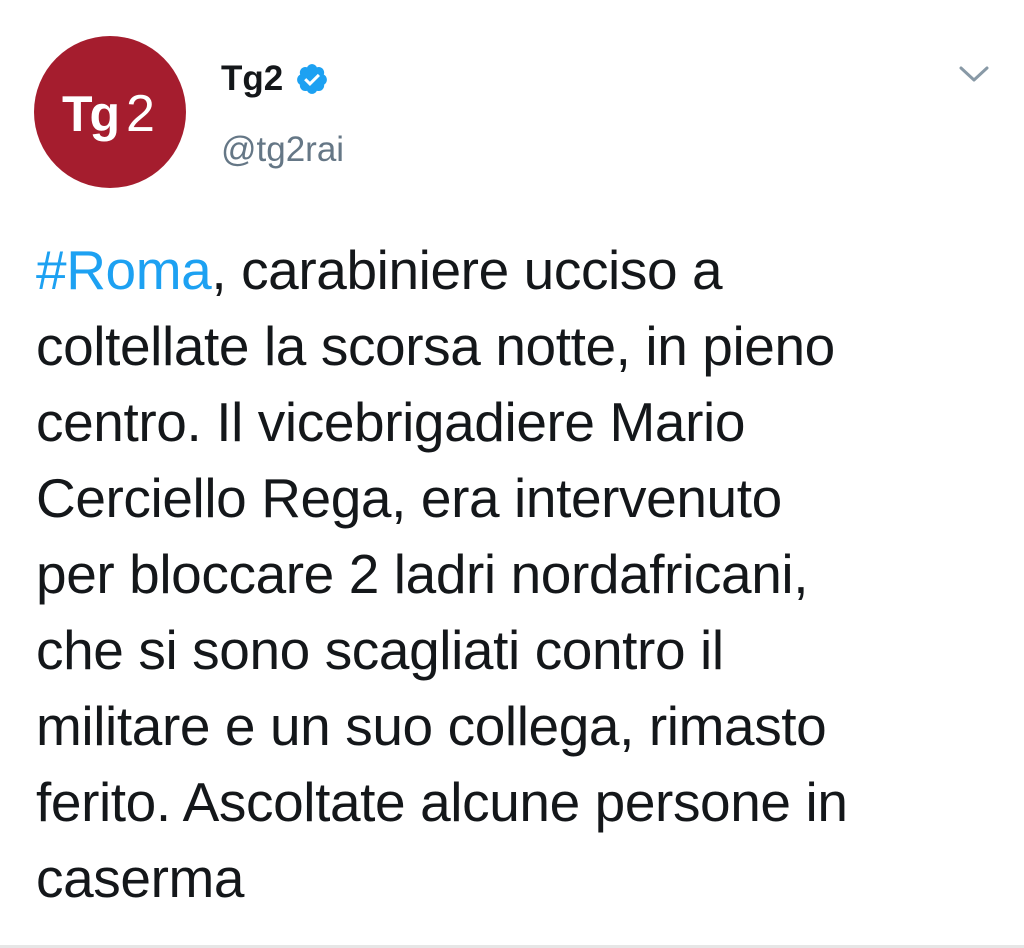 Image resolution: width=1024 pixels, height=948 pixels. What do you see at coordinates (974, 75) in the screenshot?
I see `chevron-down-icon` at bounding box center [974, 75].